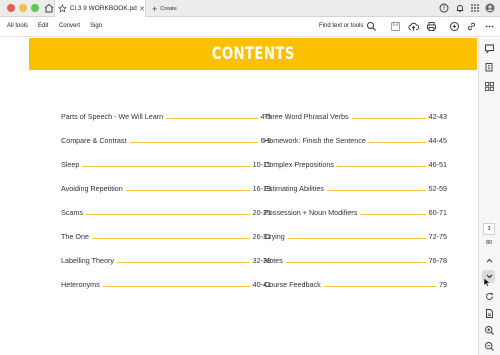  I want to click on toc-entry-title: Compare & Contrast, so click(94, 140).